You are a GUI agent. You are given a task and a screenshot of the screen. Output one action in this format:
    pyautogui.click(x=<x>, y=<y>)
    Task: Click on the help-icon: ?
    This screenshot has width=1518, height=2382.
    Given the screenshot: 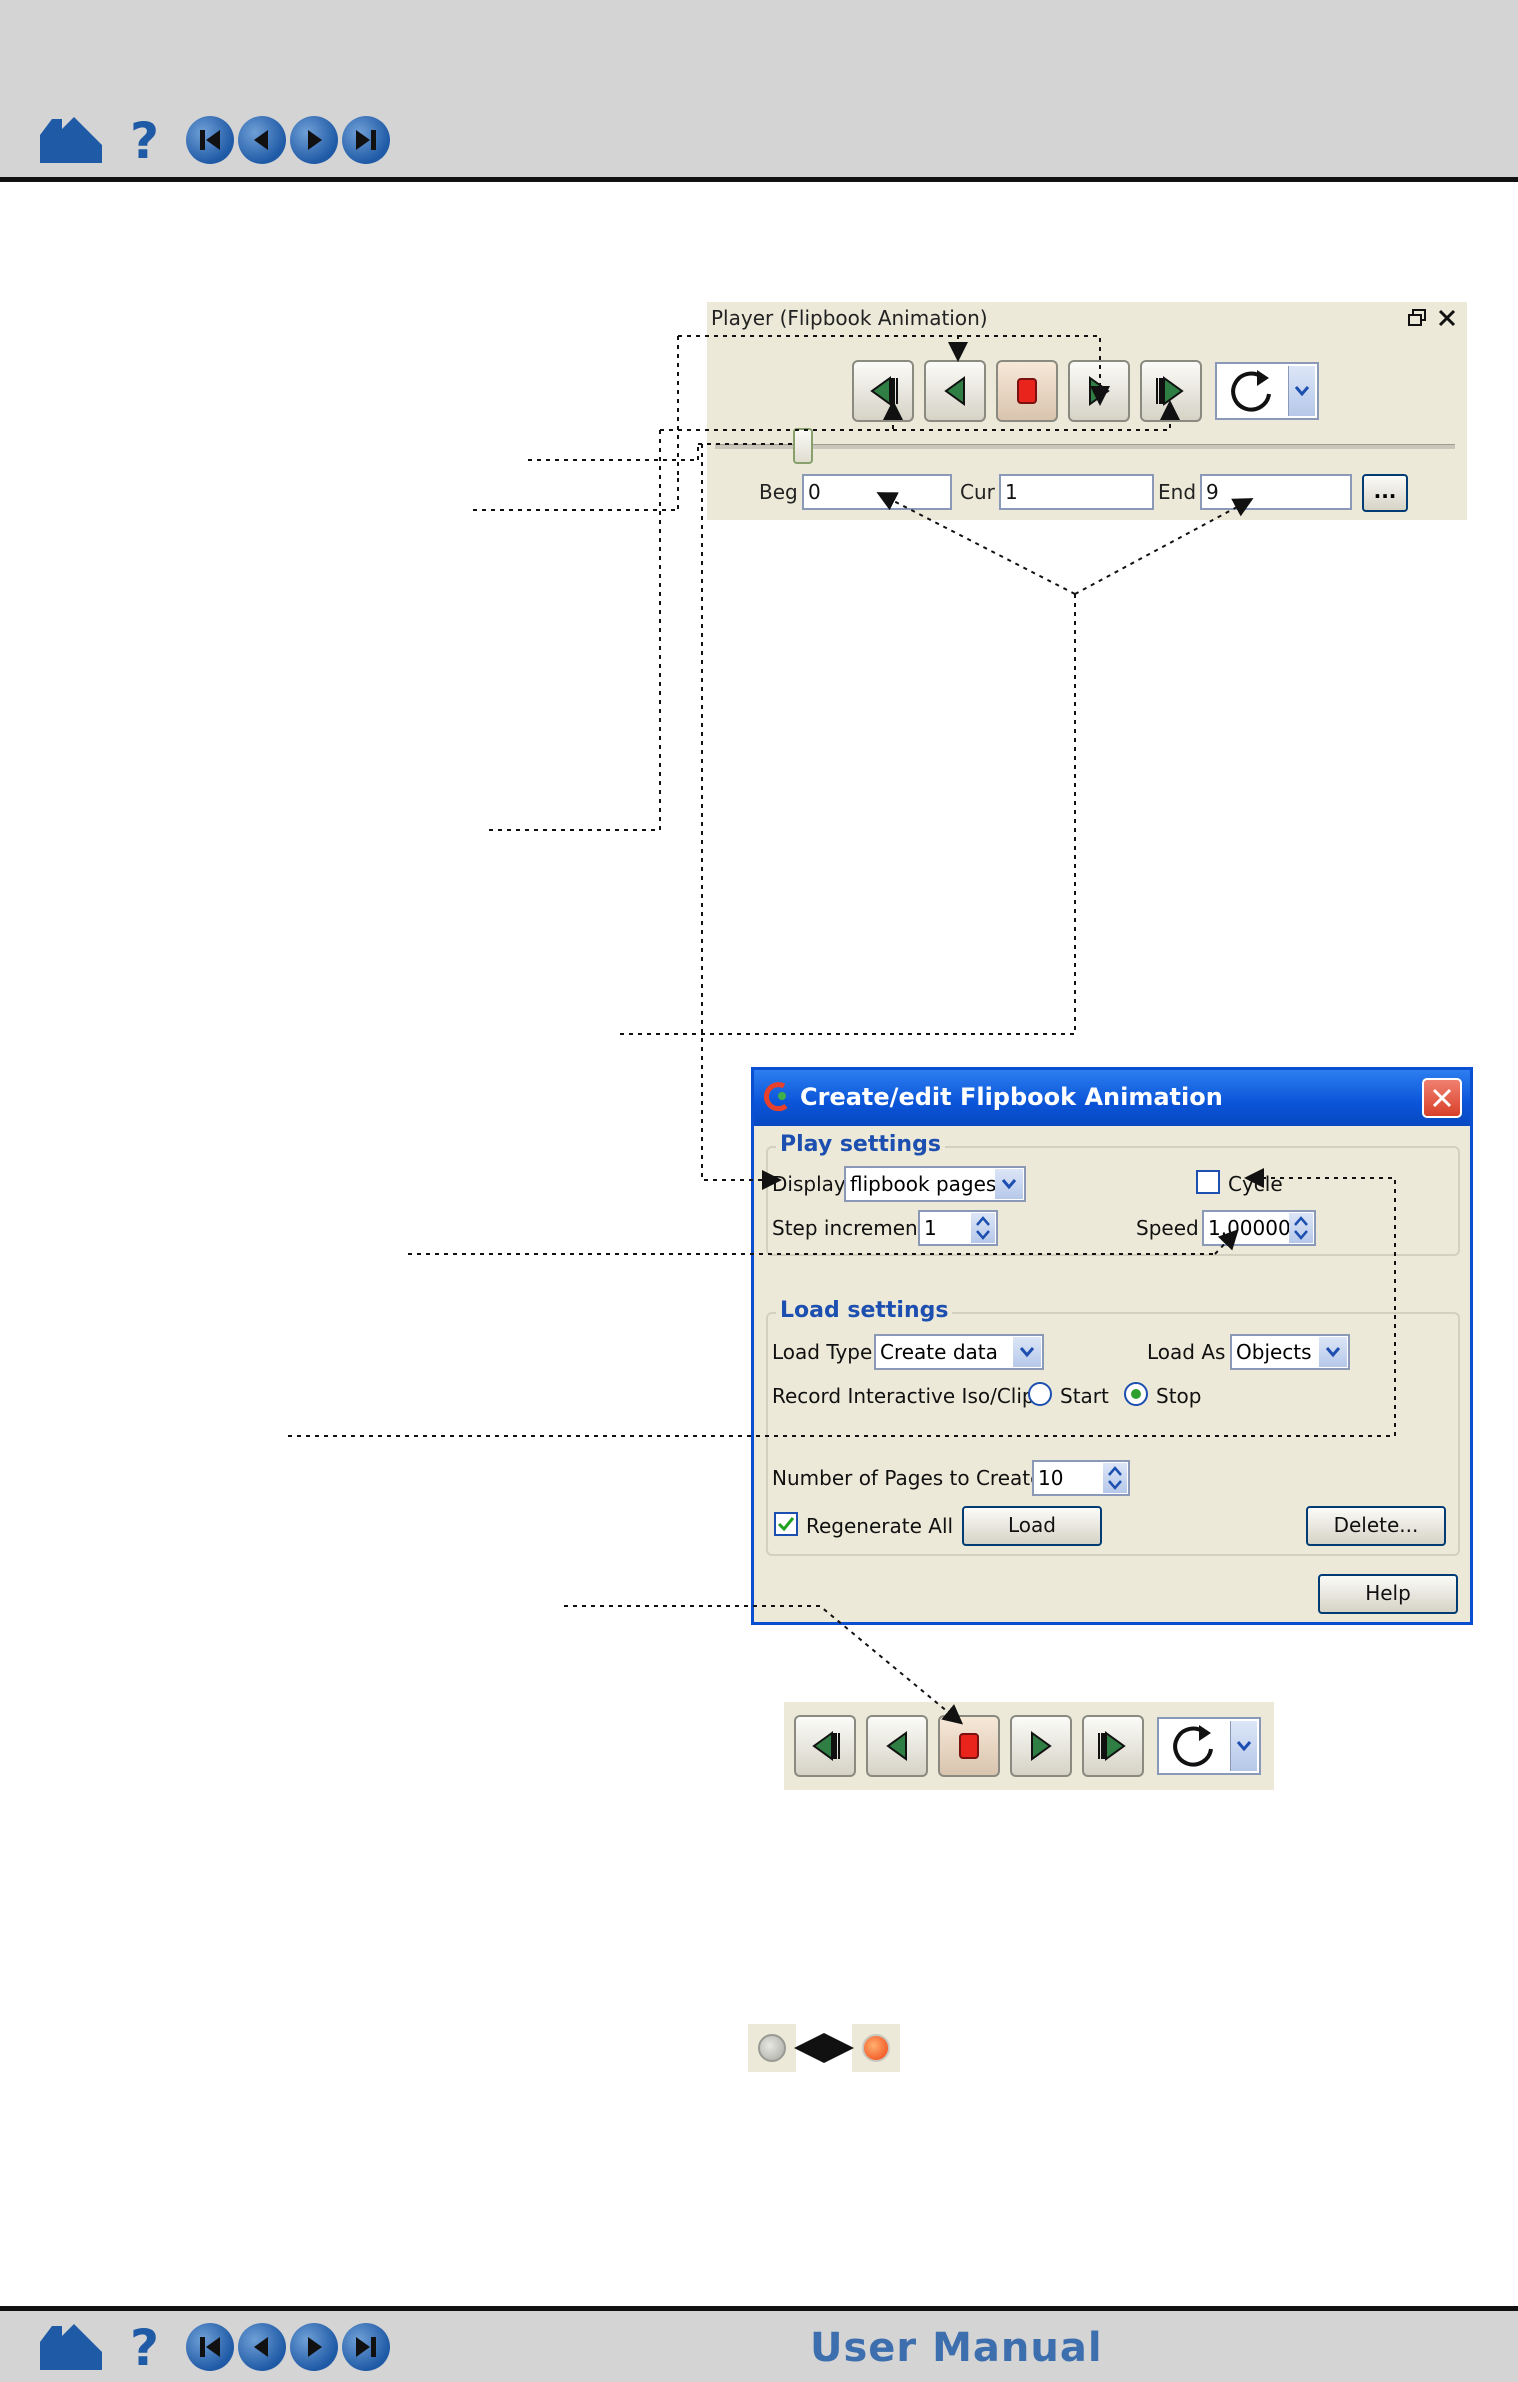 What is the action you would take?
    pyautogui.click(x=148, y=2347)
    